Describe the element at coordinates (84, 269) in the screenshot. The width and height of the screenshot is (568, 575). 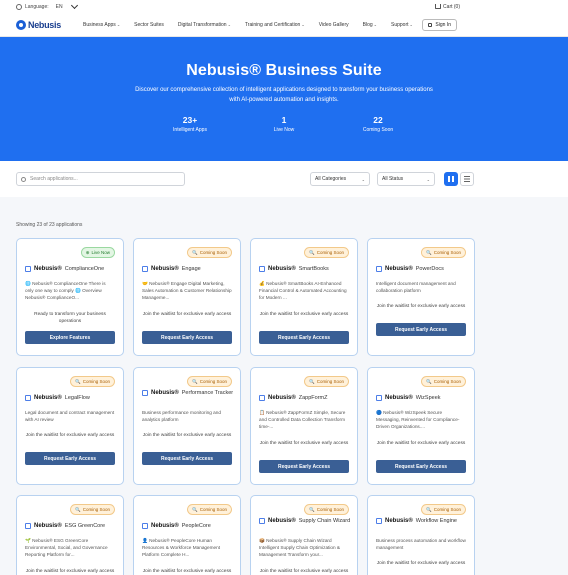
I see `app-name: ComplianceOne` at that location.